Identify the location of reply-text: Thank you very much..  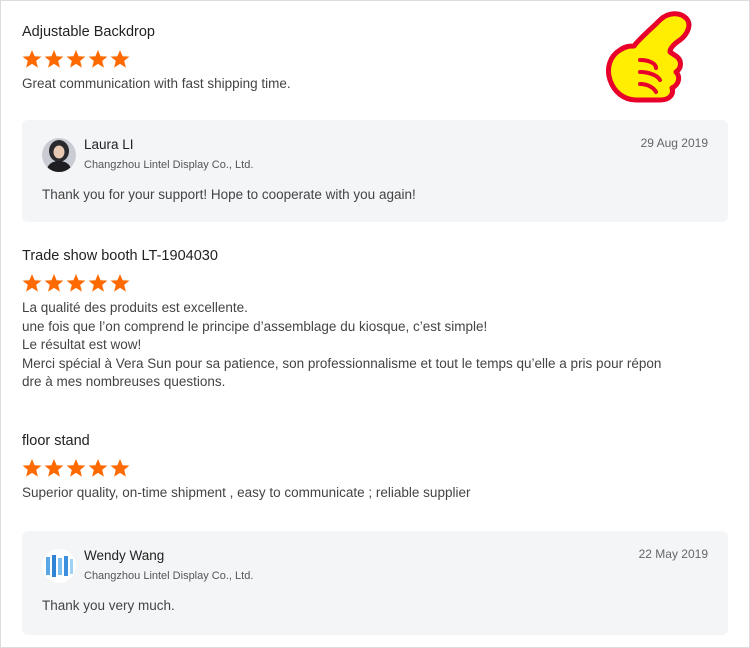
(108, 605).